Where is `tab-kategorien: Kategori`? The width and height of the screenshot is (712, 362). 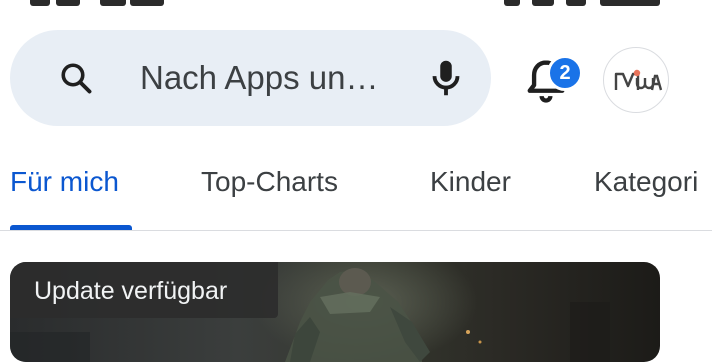
tab-kategorien: Kategori is located at coordinates (646, 182).